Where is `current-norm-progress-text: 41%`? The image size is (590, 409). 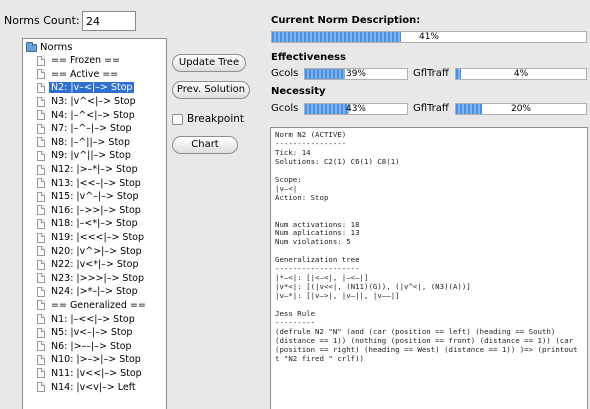 current-norm-progress-text: 41% is located at coordinates (428, 37).